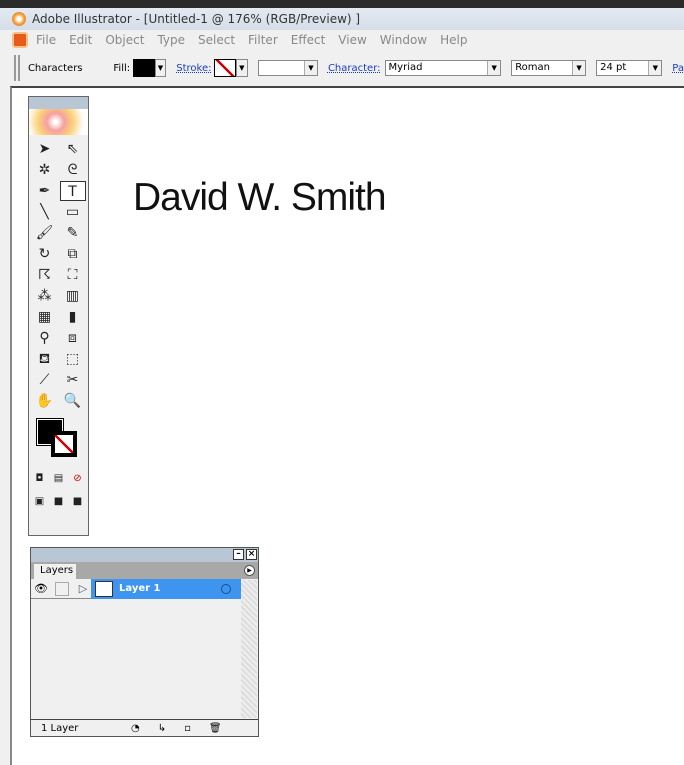 The image size is (684, 765). Describe the element at coordinates (45, 359) in the screenshot. I see `live-paint-tool-icon: ⛾` at that location.